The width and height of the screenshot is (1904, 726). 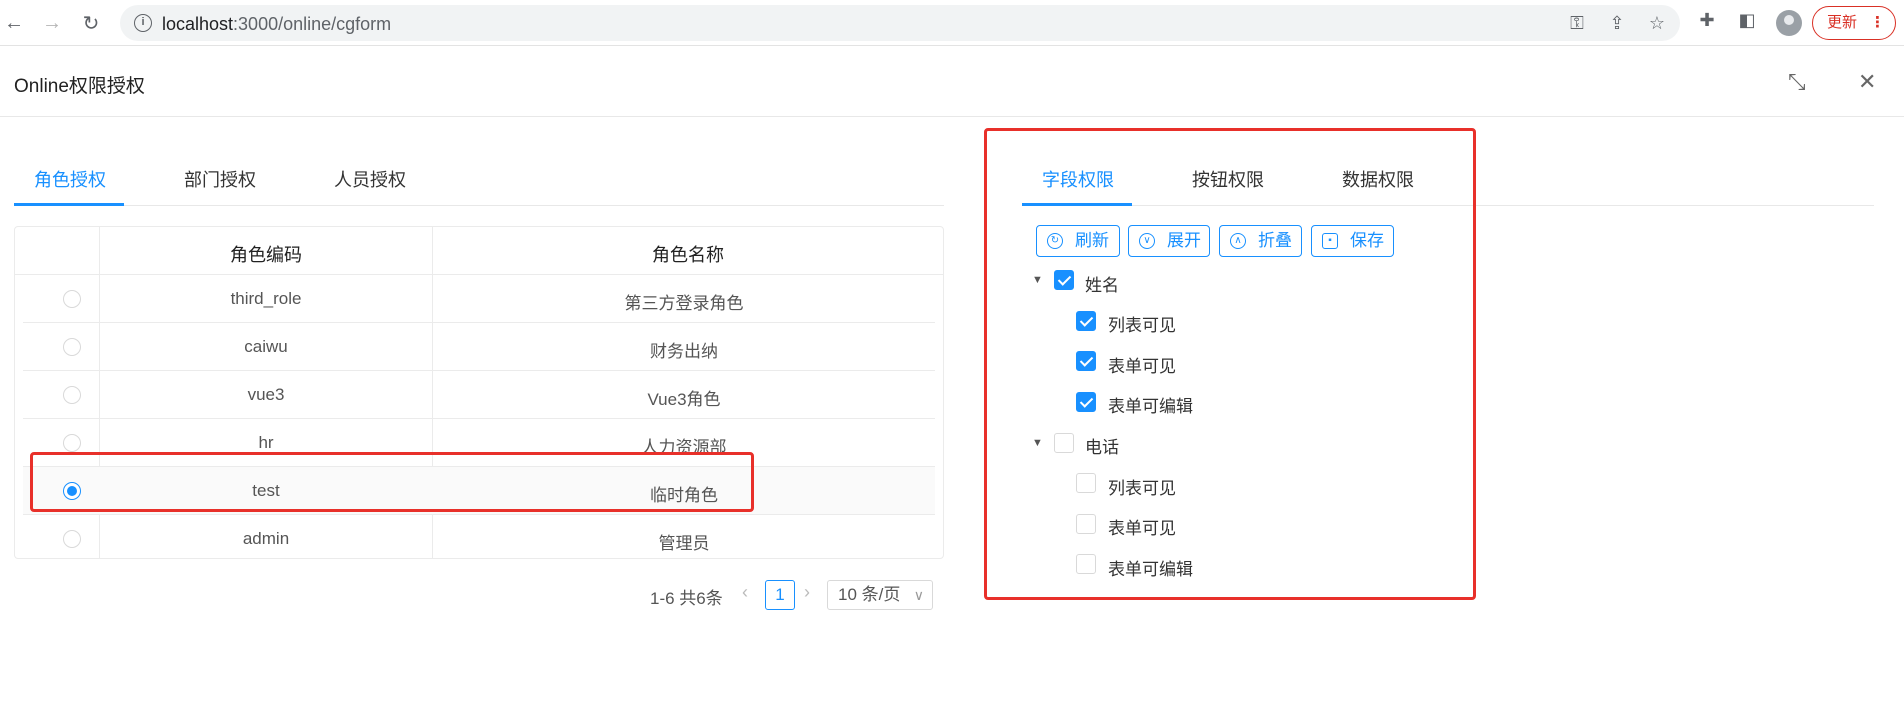 I want to click on role-name: 第三方登录角色, so click(x=684, y=303).